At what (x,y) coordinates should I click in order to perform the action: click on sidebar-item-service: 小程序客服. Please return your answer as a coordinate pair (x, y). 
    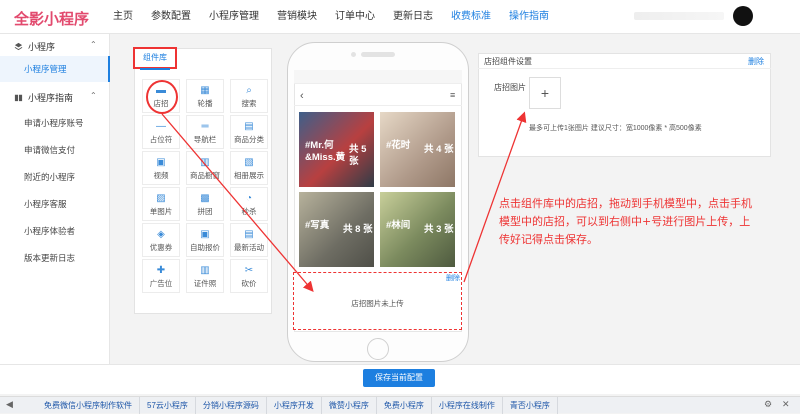
    Looking at the image, I should click on (55, 204).